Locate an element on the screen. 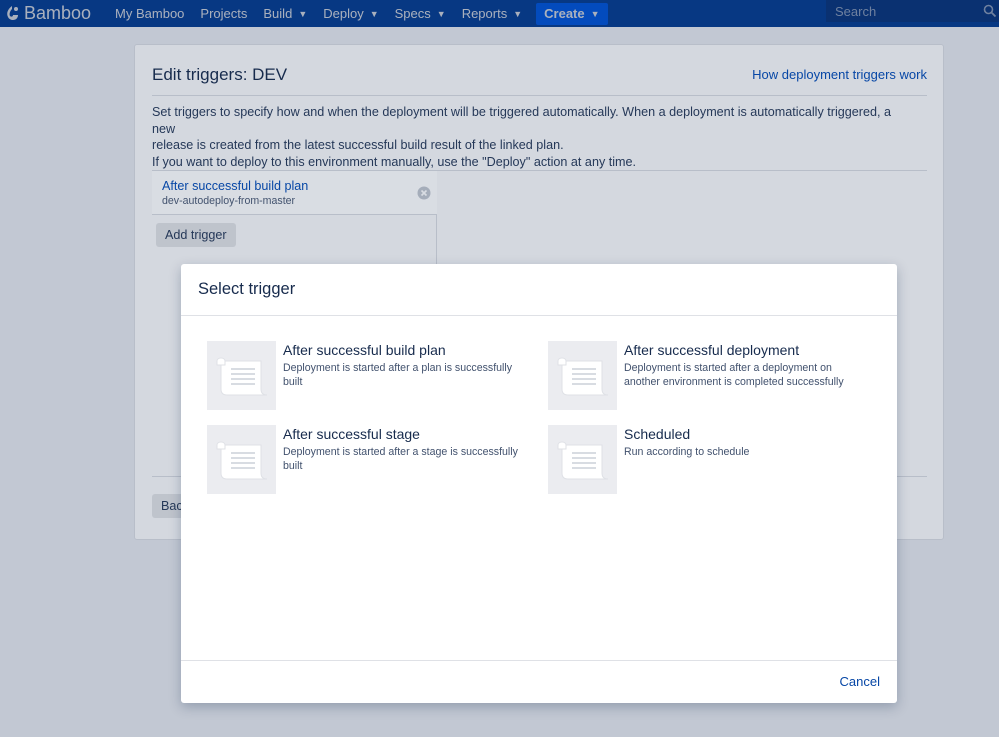 This screenshot has width=999, height=737. nav-specs: Specs ▼ is located at coordinates (420, 13).